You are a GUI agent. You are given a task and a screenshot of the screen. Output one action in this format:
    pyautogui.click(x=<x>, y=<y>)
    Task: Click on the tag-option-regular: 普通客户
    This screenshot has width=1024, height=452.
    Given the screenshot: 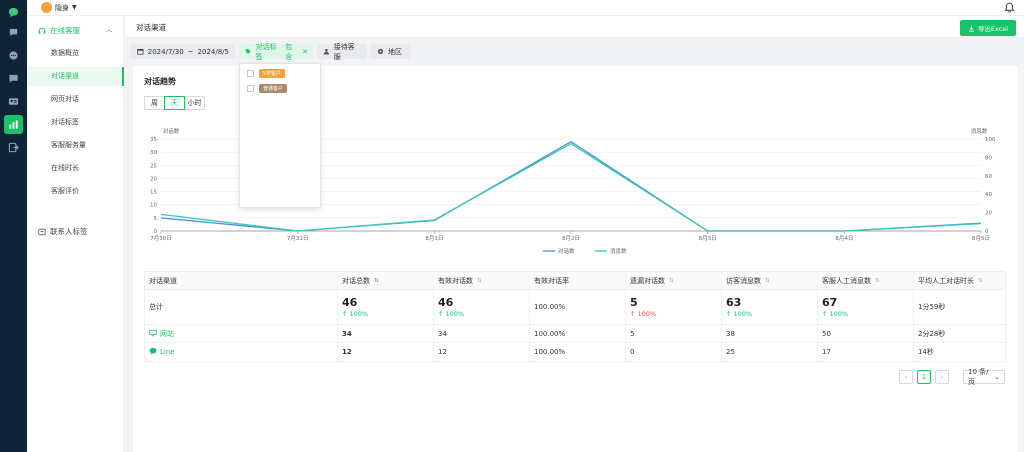 What is the action you would take?
    pyautogui.click(x=267, y=88)
    